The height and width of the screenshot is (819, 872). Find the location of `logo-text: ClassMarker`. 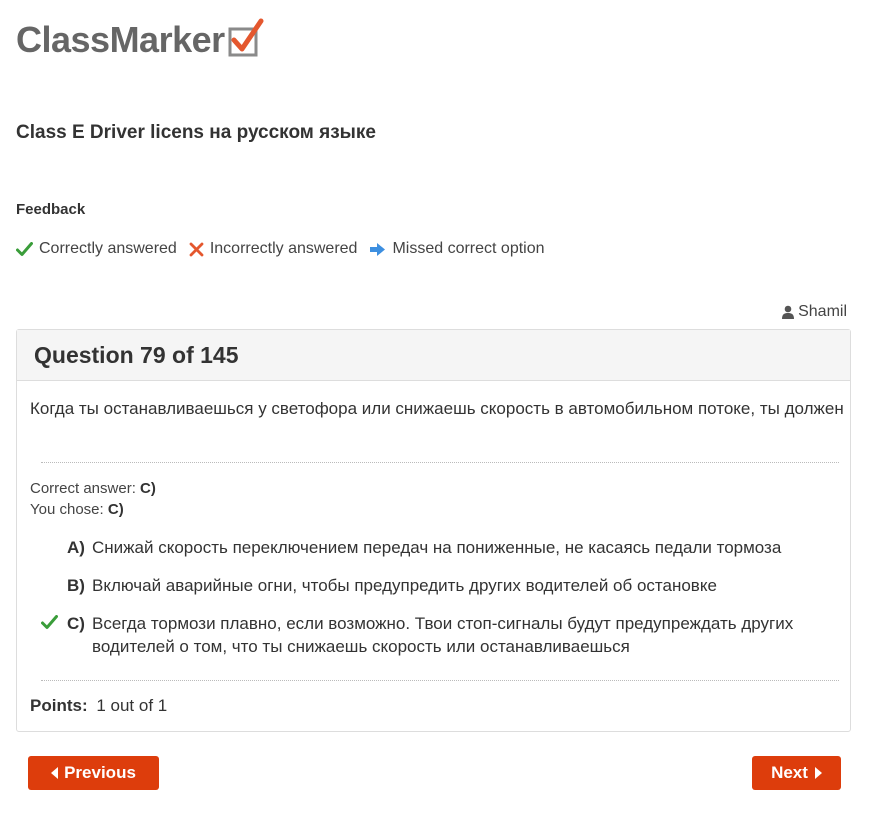

logo-text: ClassMarker is located at coordinates (120, 39).